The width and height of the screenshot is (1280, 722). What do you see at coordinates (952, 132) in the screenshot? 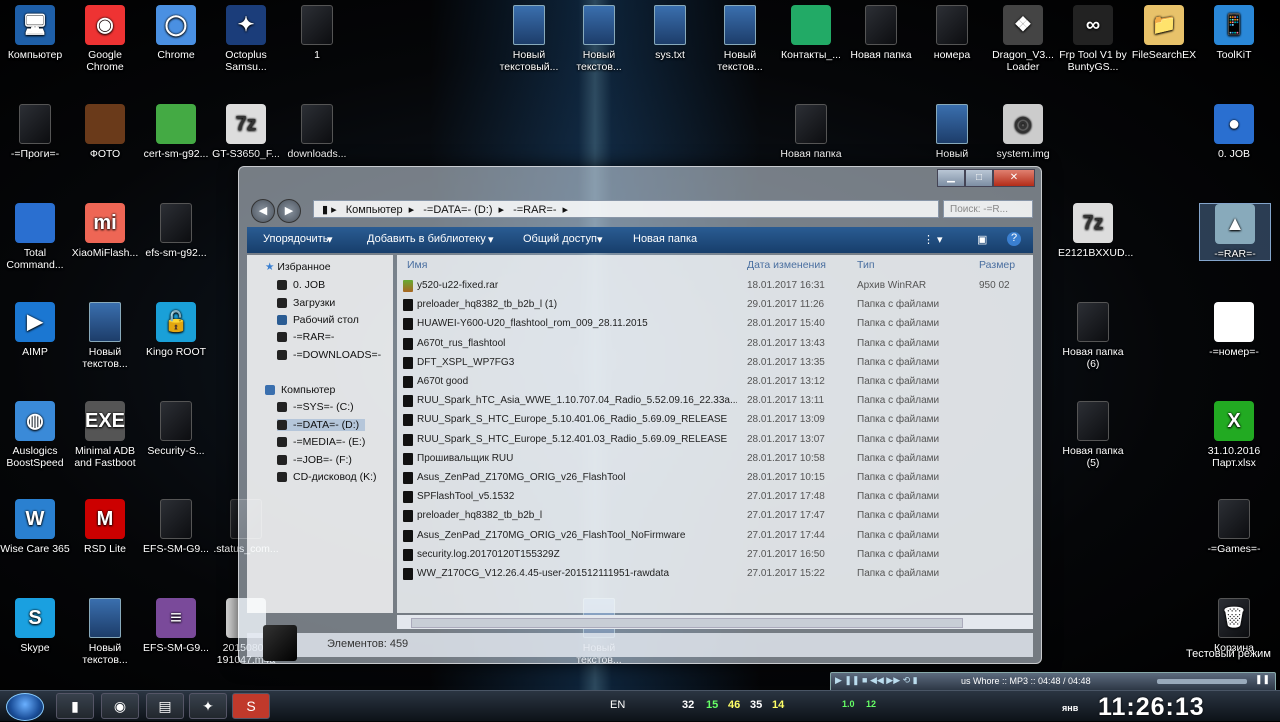
I see `desktop-icon: Новый` at bounding box center [952, 132].